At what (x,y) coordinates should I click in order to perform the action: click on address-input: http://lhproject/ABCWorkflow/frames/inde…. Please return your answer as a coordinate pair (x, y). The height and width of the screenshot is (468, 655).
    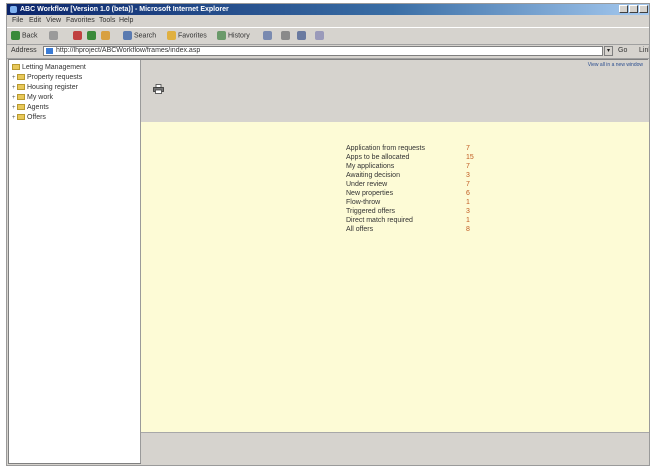
    Looking at the image, I should click on (323, 51).